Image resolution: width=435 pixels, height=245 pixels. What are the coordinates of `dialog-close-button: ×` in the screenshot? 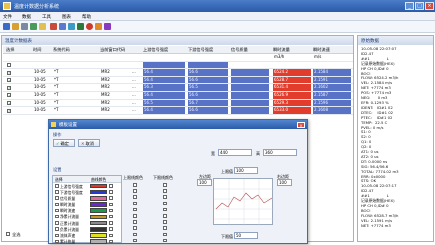 It's located at (301, 124).